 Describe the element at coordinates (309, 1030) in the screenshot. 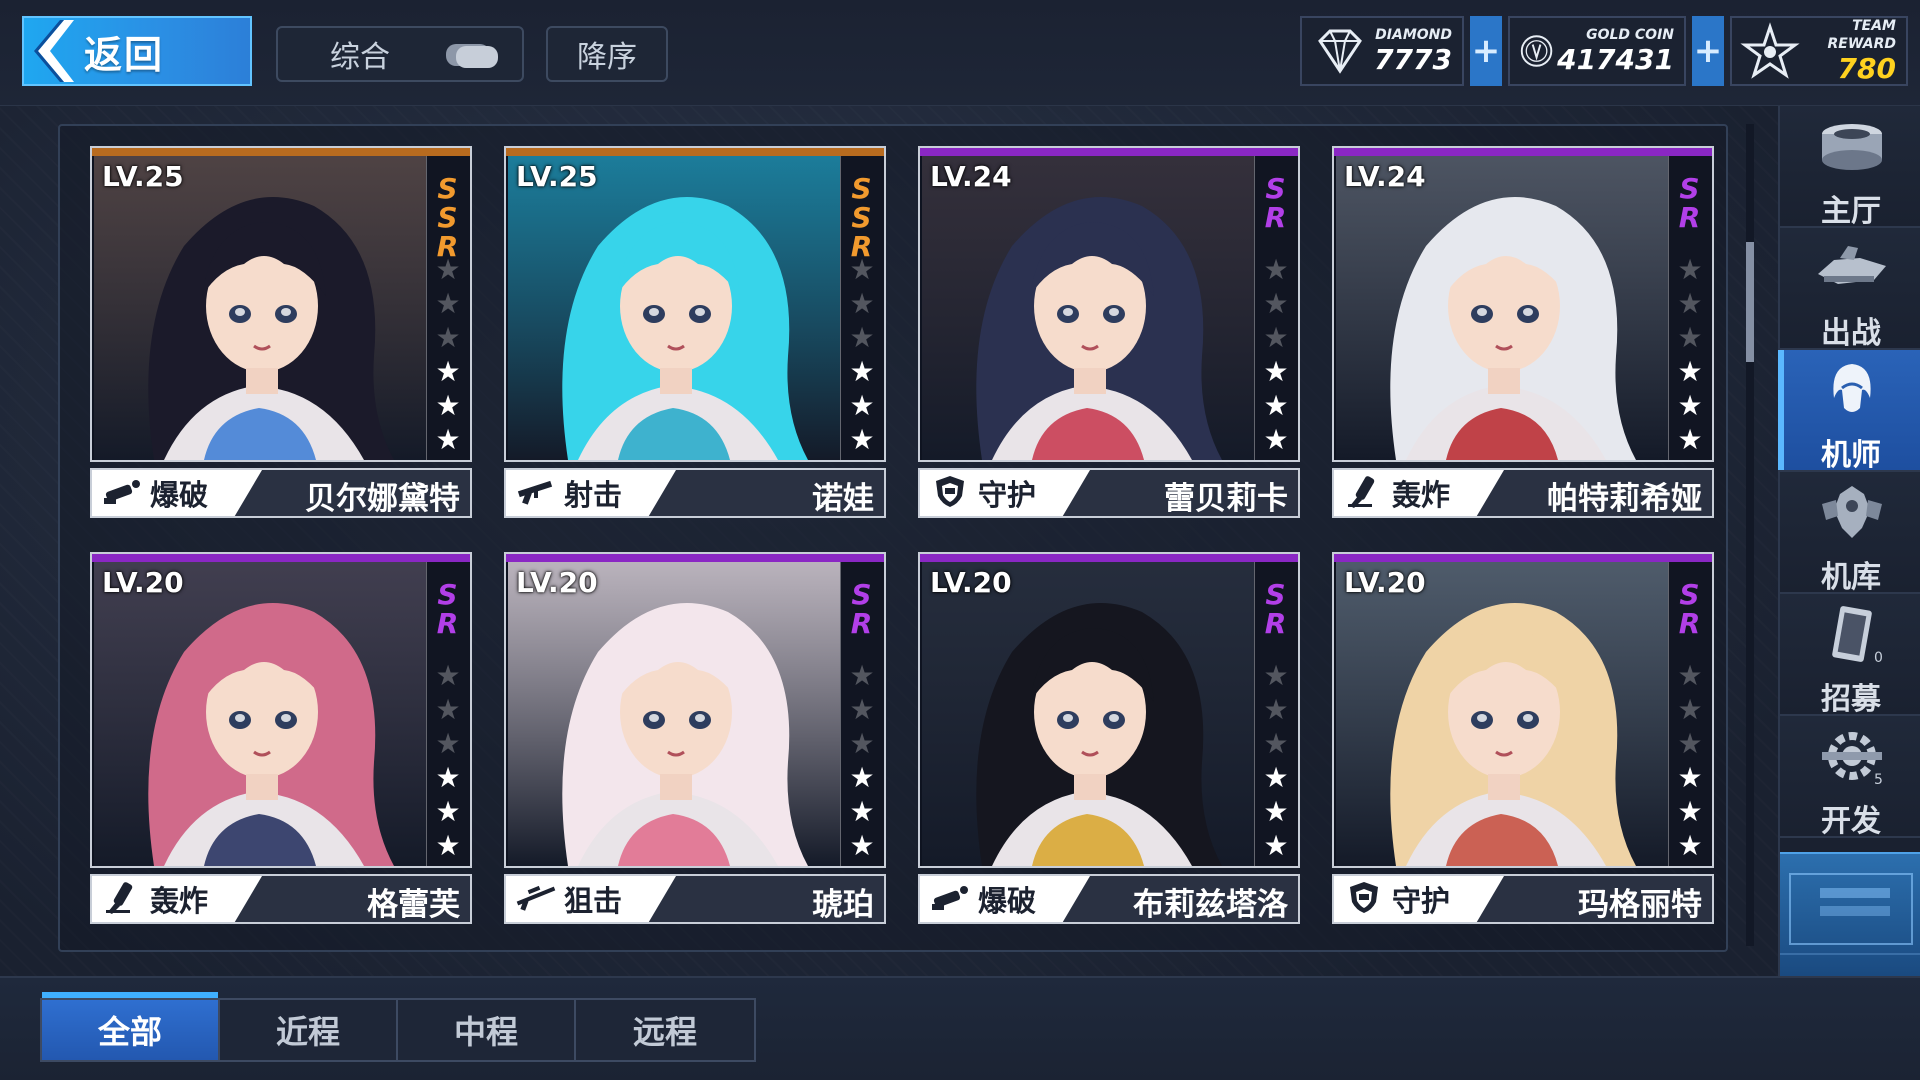

I see `tab-short-range: 近程` at that location.